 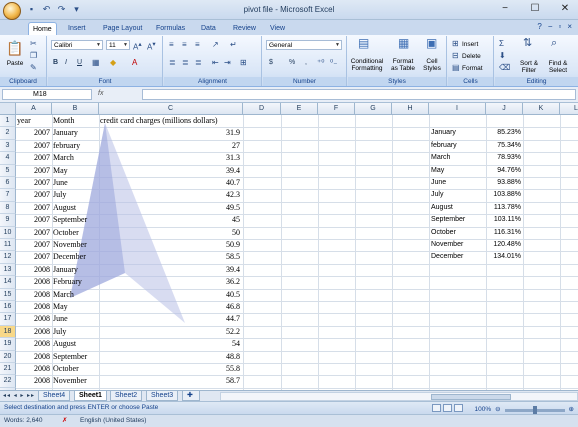 I want to click on cell-charges: 49.5, so click(x=169, y=208).